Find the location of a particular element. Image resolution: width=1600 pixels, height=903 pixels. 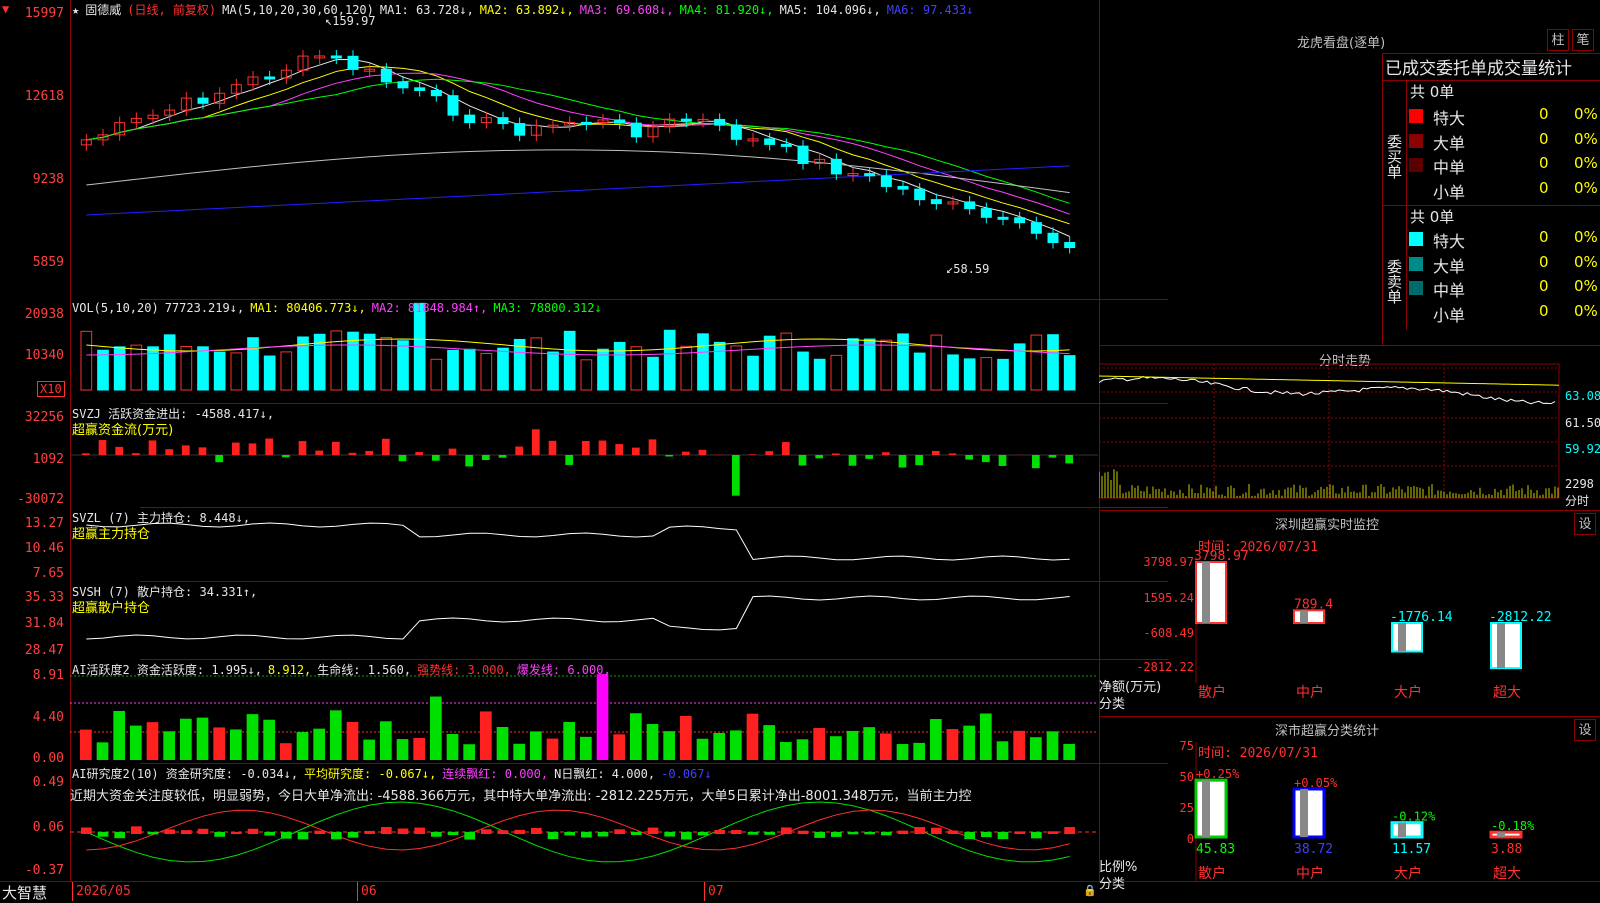

vol-pane is located at coordinates (654, 352).